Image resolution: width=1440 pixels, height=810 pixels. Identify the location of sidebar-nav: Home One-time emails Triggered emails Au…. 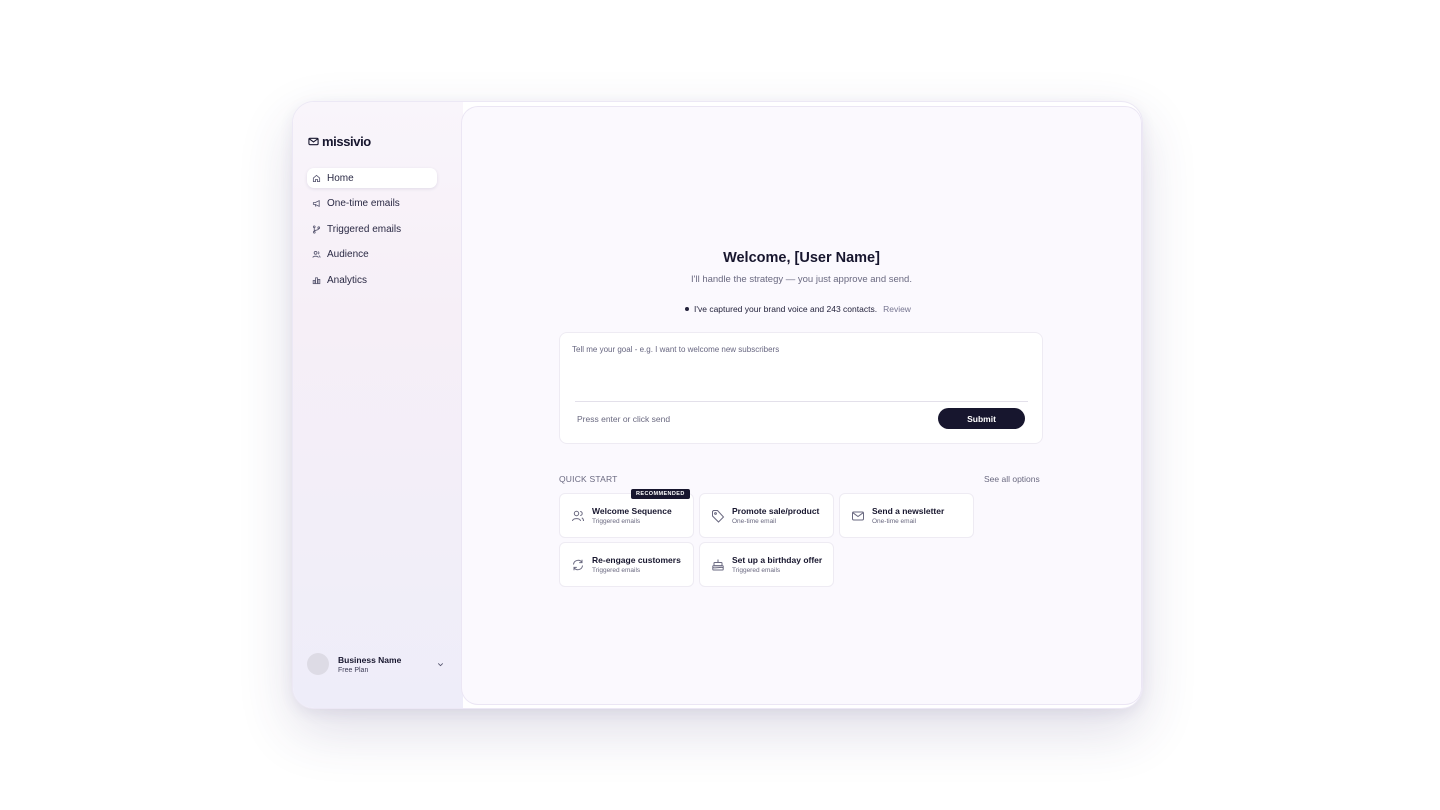
(372, 232).